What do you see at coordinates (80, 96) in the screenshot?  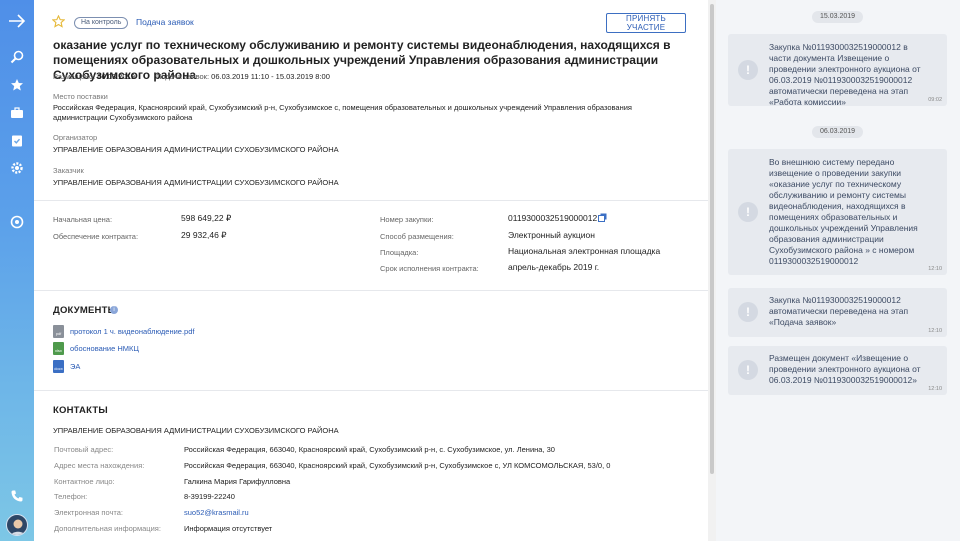 I see `delivery-label: Место поставки` at bounding box center [80, 96].